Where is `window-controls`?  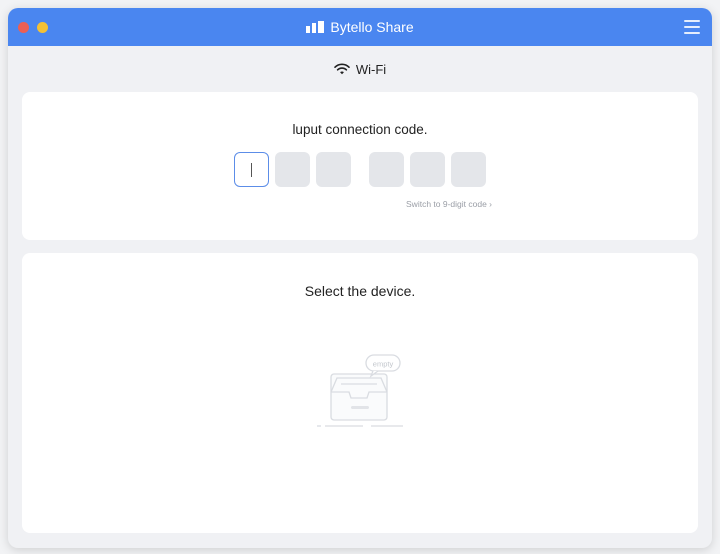 window-controls is located at coordinates (33, 27).